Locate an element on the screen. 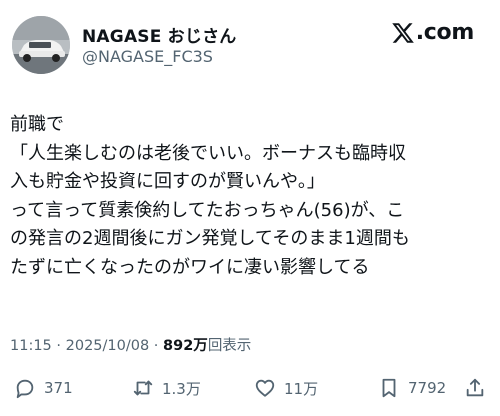 This screenshot has height=416, width=500. retweet-icon is located at coordinates (143, 388).